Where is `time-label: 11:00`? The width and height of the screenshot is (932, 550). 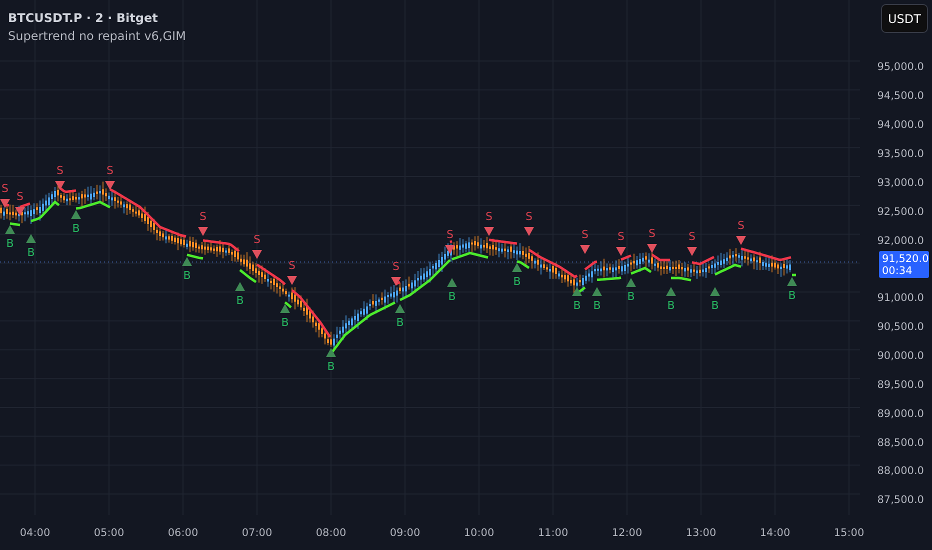 time-label: 11:00 is located at coordinates (553, 532).